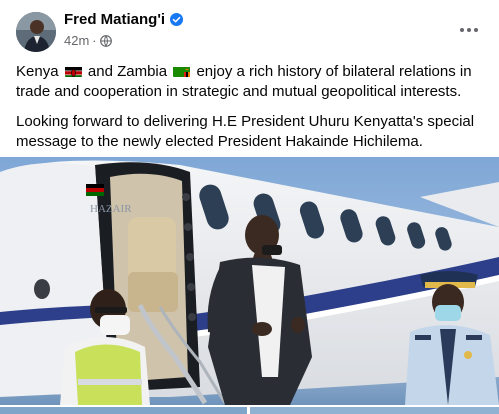 The width and height of the screenshot is (499, 414). I want to click on aircraft-logo-text: HAZAIR, so click(111, 209).